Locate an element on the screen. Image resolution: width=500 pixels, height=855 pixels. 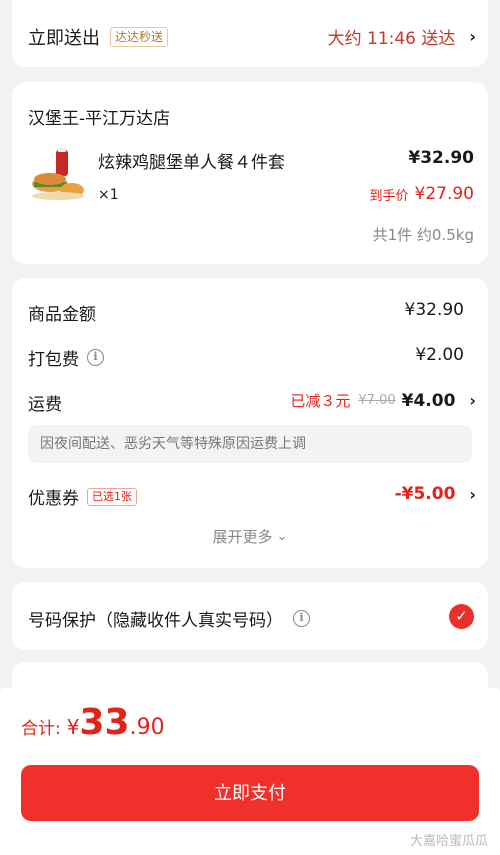
coupon-value: -¥5.00 is located at coordinates (425, 494).